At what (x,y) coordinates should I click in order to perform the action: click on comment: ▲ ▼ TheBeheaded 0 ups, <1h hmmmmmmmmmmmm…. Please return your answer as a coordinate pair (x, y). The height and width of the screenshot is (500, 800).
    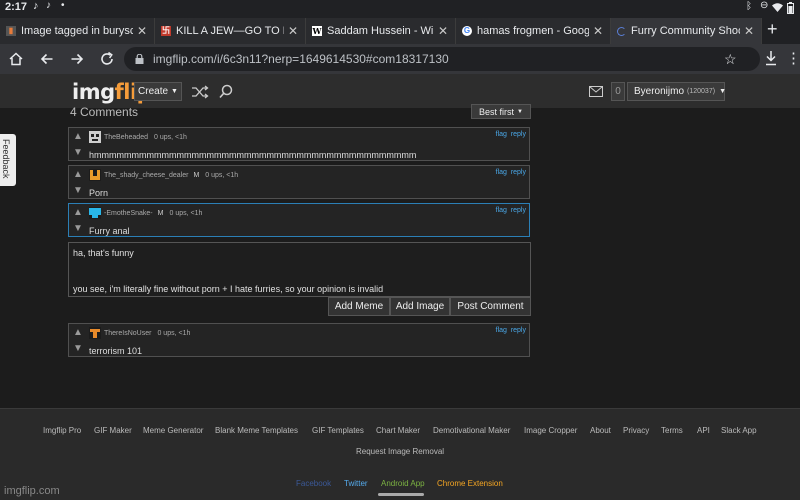
    Looking at the image, I should click on (299, 144).